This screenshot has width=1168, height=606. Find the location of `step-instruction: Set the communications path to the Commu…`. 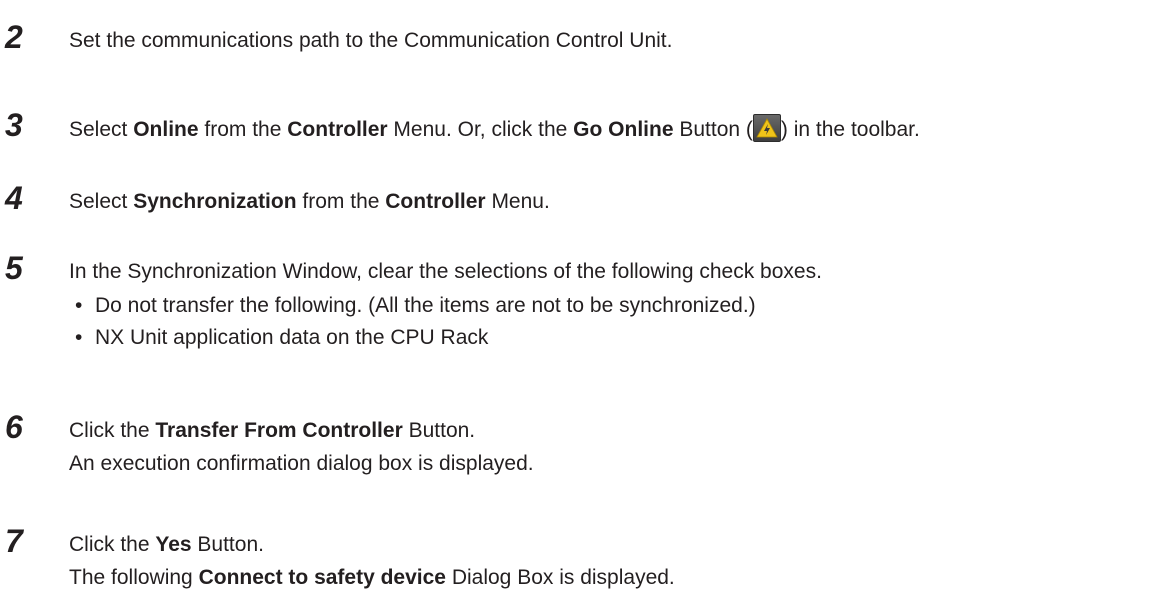

step-instruction: Set the communications path to the Commu… is located at coordinates (371, 40).